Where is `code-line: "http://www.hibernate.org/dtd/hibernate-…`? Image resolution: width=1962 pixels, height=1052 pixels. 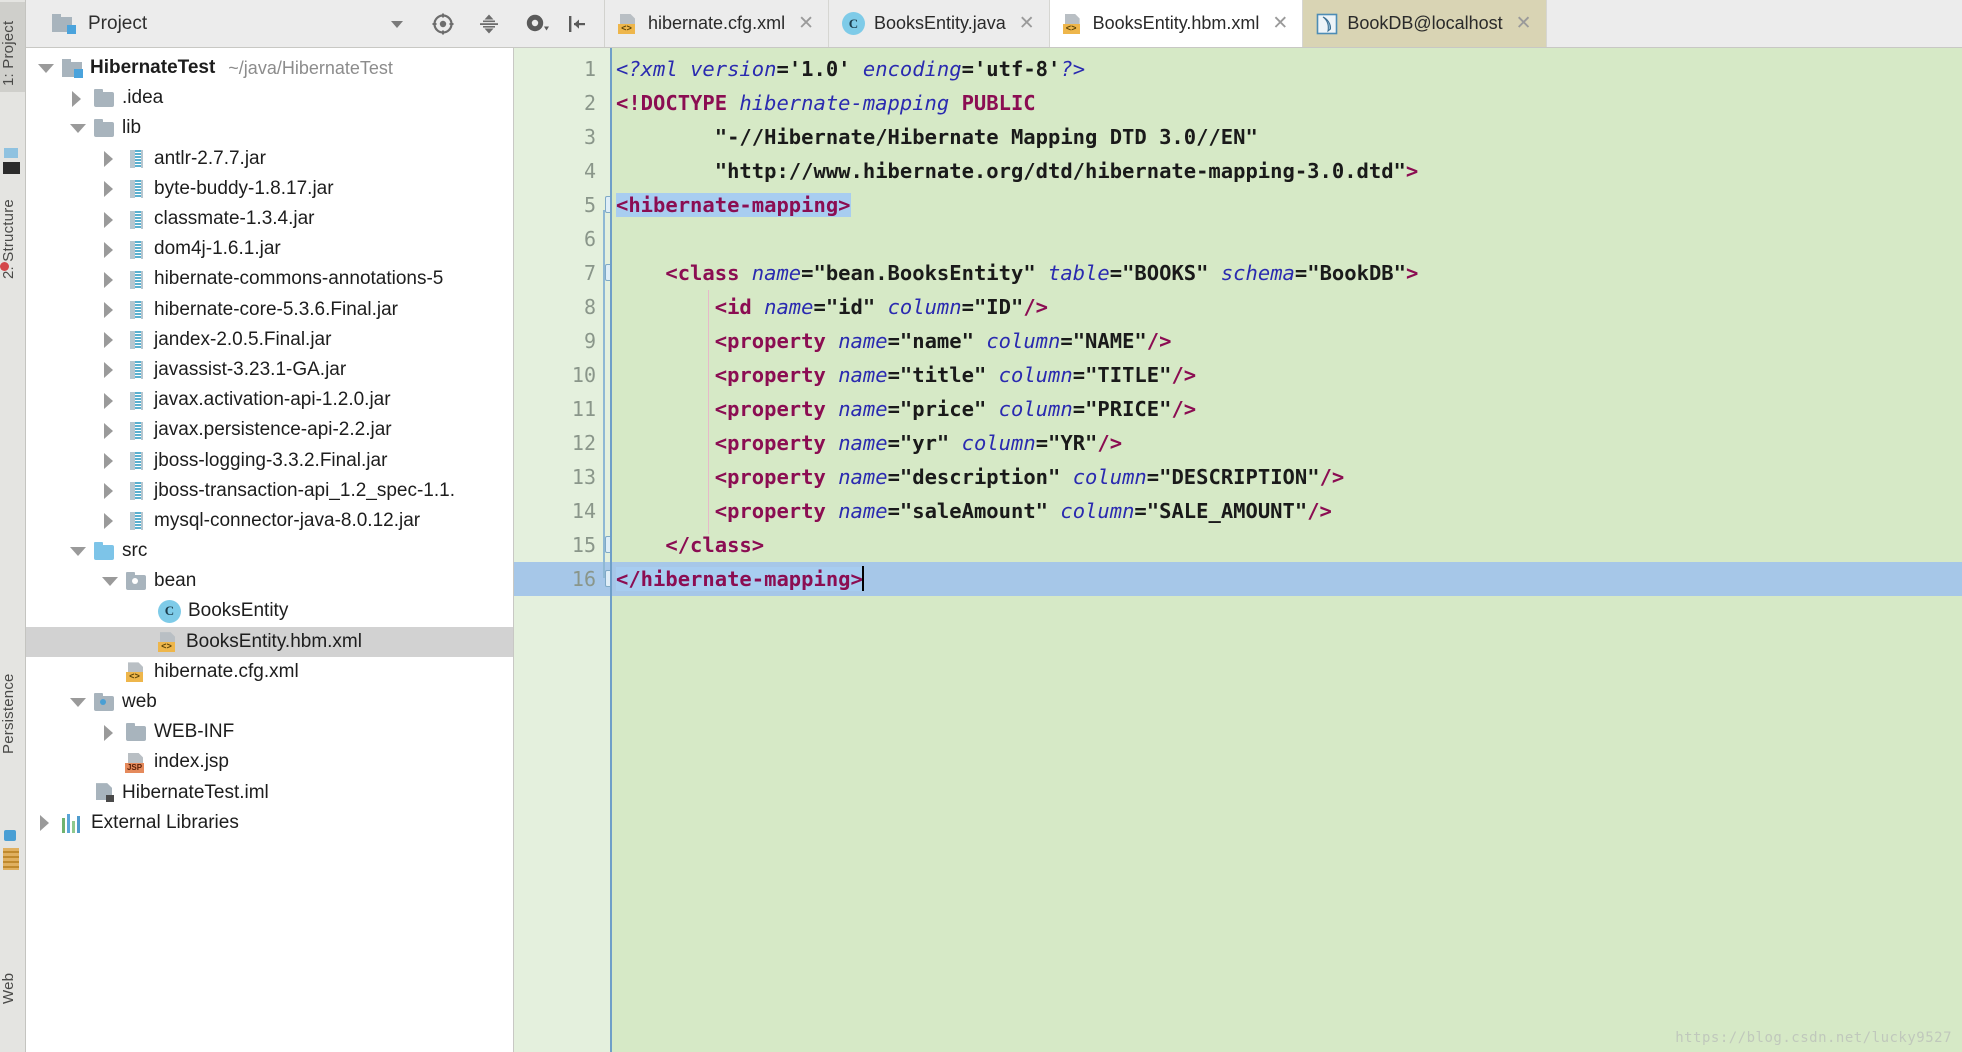
code-line: "http://www.hibernate.org/dtd/hibernate-… is located at coordinates (1286, 171).